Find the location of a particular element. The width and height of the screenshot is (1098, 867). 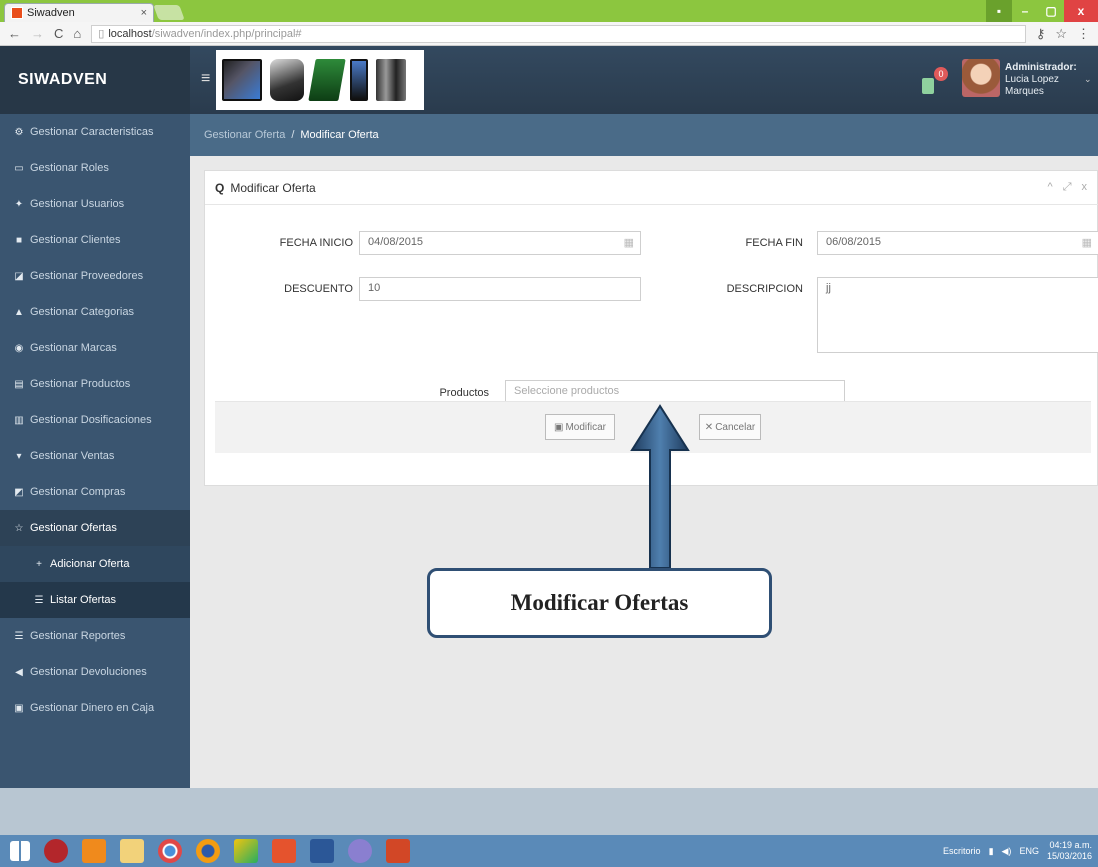

fecha-inicio-field: 04/08/2015 ▦ is located at coordinates (500, 243).